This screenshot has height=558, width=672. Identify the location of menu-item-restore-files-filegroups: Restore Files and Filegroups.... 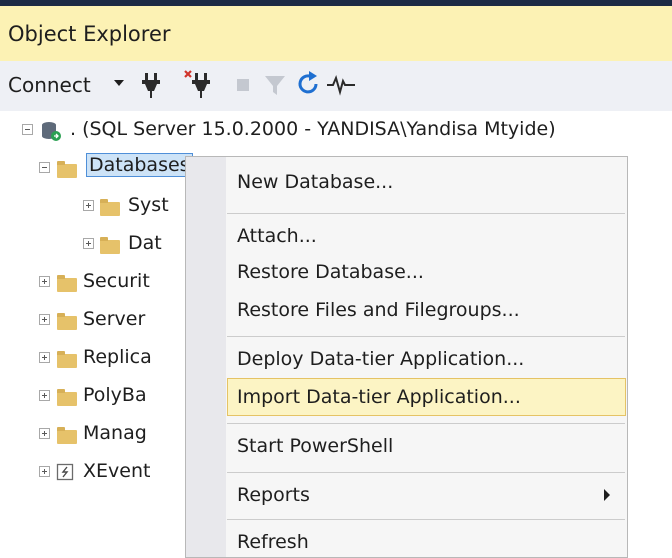
(426, 310).